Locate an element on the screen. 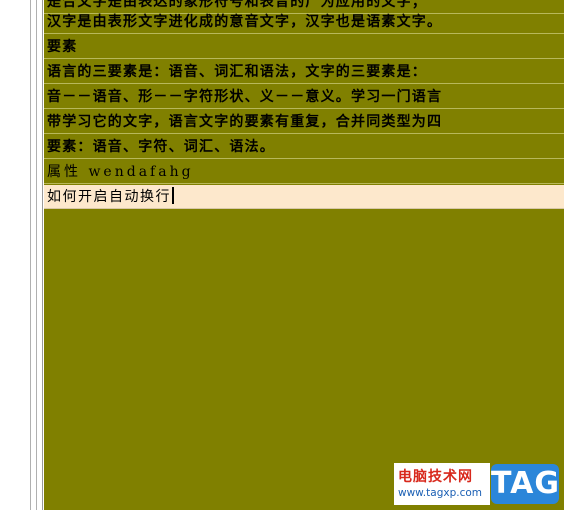 The height and width of the screenshot is (510, 564). watermark-url: www.tagxp.com is located at coordinates (440, 493).